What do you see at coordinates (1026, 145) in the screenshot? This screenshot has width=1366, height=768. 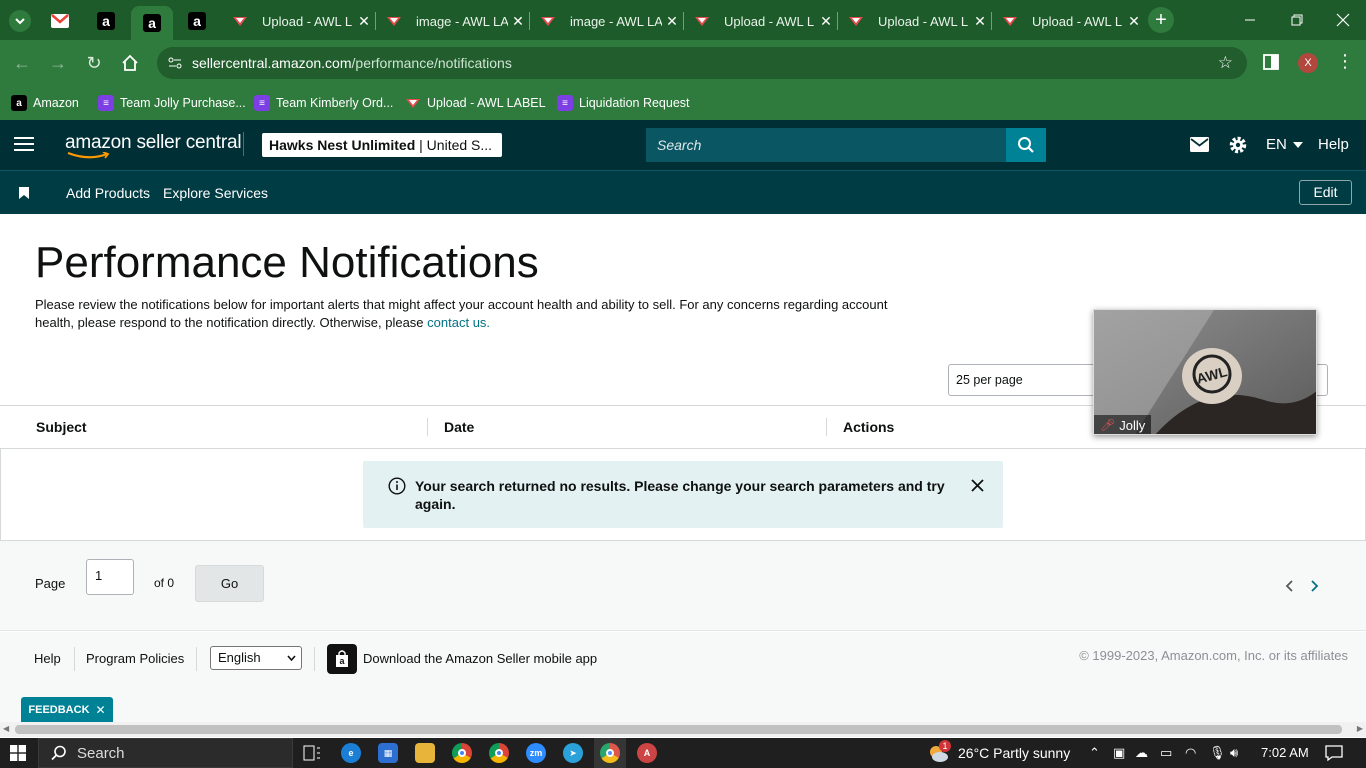 I see `search-button` at bounding box center [1026, 145].